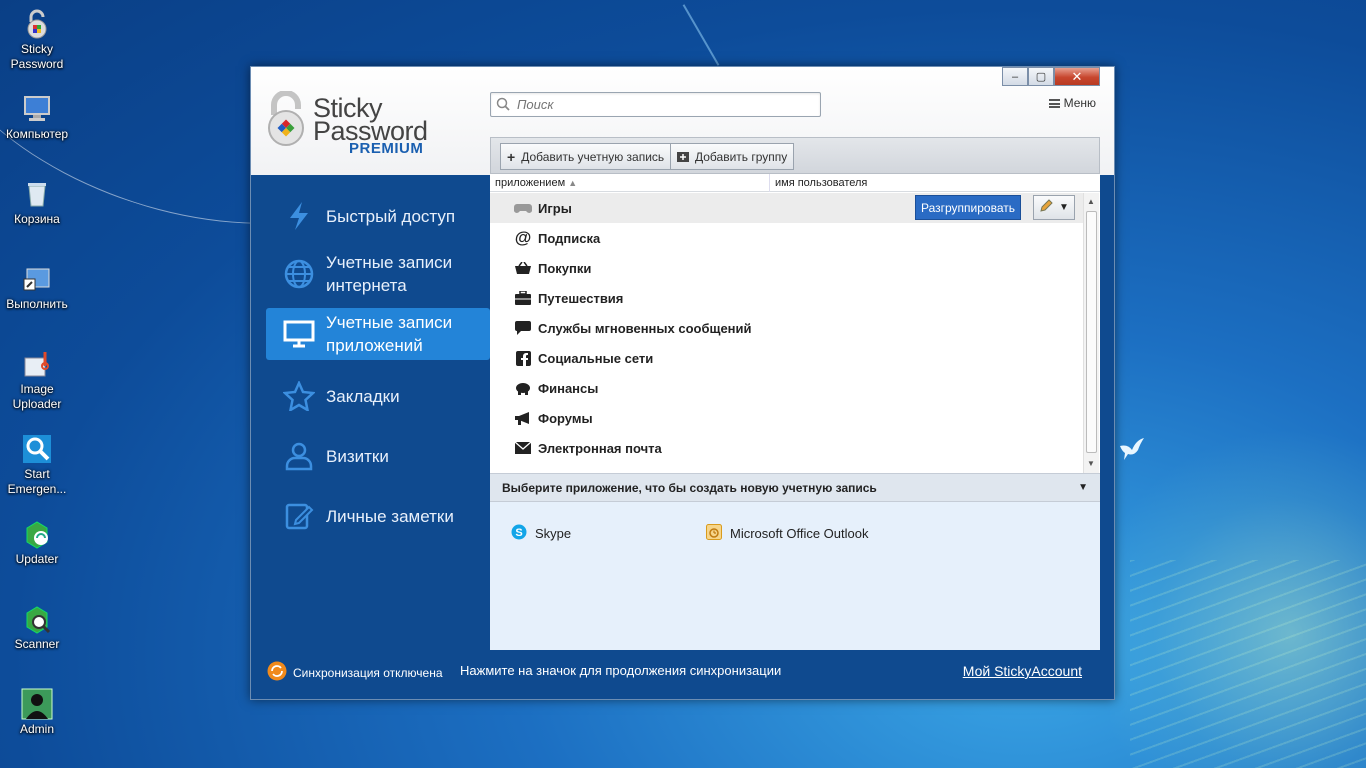 The width and height of the screenshot is (1366, 768). Describe the element at coordinates (299, 456) in the screenshot. I see `person-icon` at that location.